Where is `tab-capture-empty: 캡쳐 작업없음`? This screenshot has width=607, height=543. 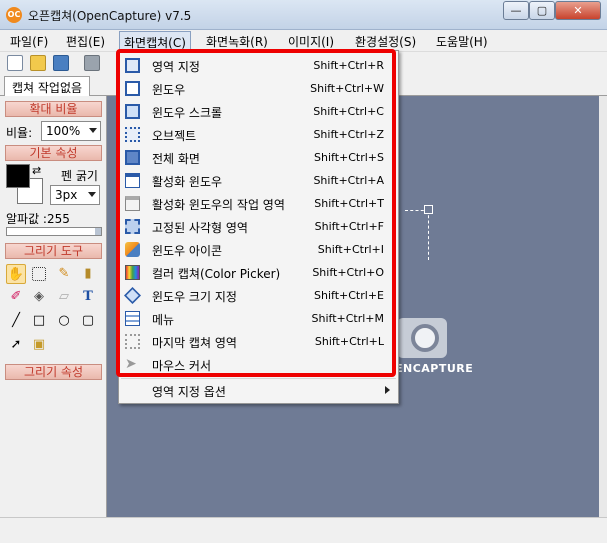 tab-capture-empty: 캡쳐 작업없음 is located at coordinates (47, 86).